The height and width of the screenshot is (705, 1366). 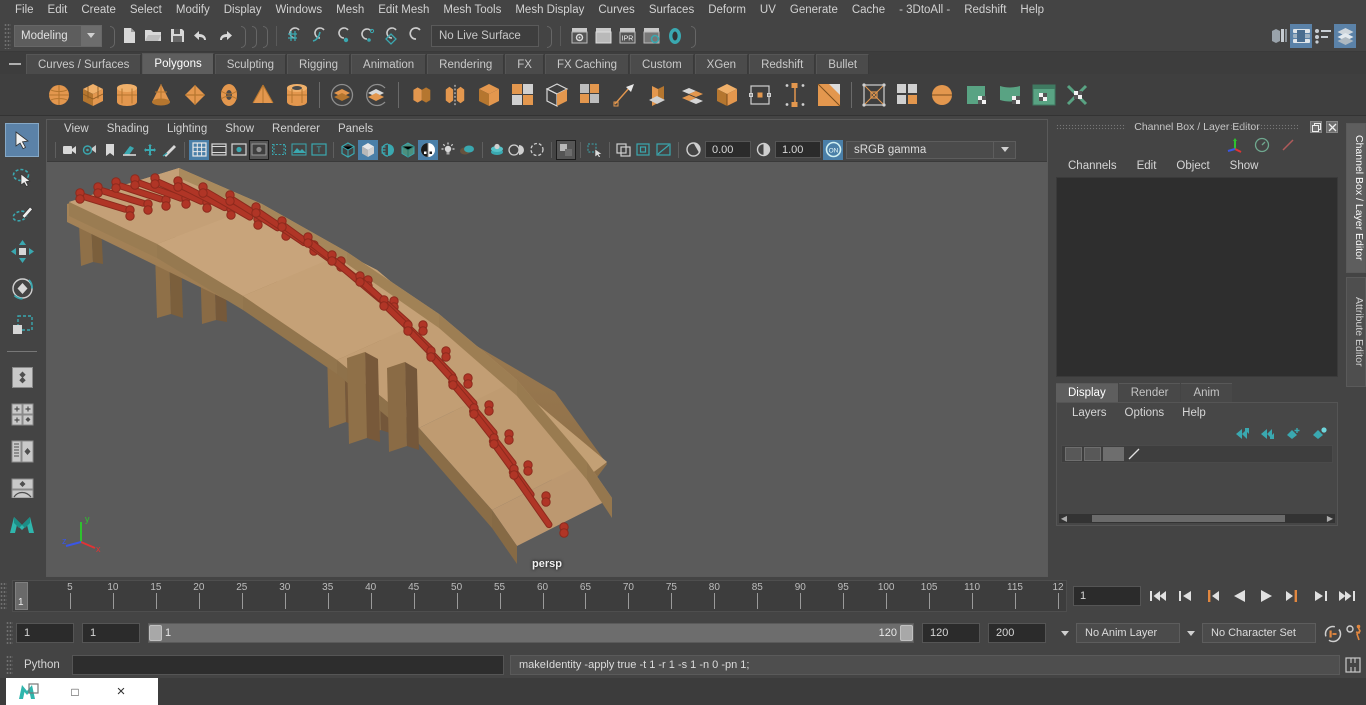 I want to click on separate-icon, so click(x=455, y=95).